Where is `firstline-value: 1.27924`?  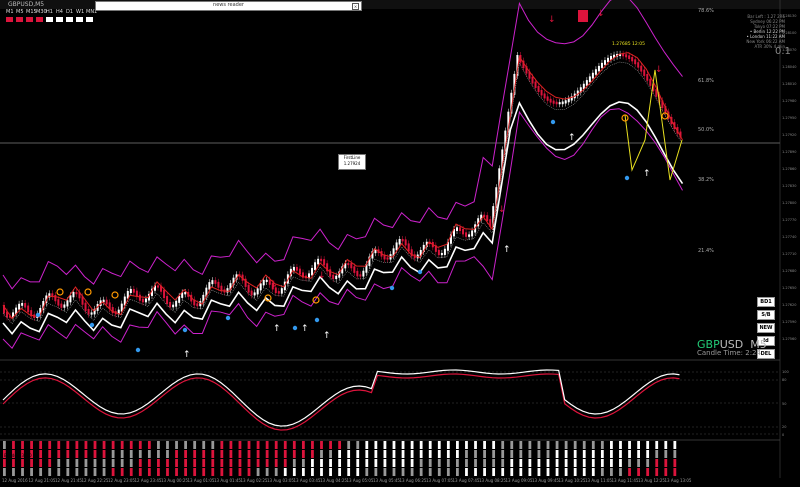
firstline-value: 1.27924 is located at coordinates (352, 163).